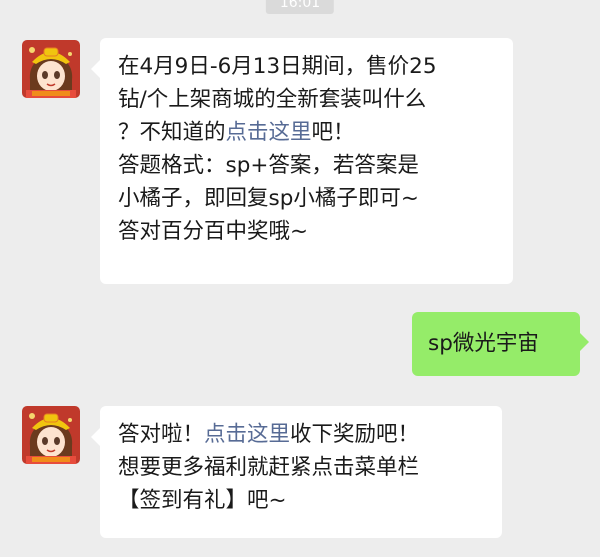 The height and width of the screenshot is (557, 600). I want to click on message-line: ？不知道的点击这里吧！, so click(308, 132).